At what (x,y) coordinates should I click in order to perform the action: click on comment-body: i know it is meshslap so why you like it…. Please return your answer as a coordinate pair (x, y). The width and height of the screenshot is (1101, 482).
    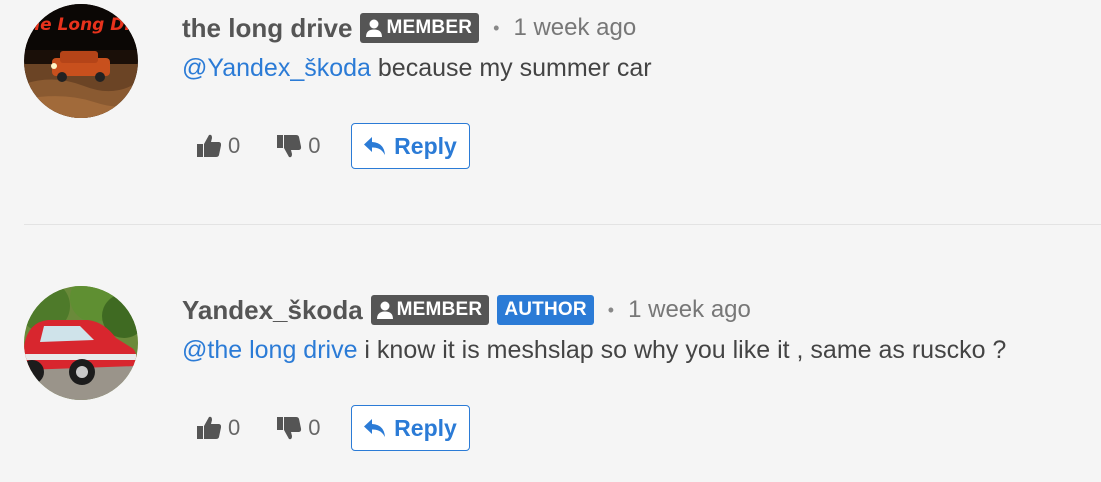
    Looking at the image, I should click on (682, 350).